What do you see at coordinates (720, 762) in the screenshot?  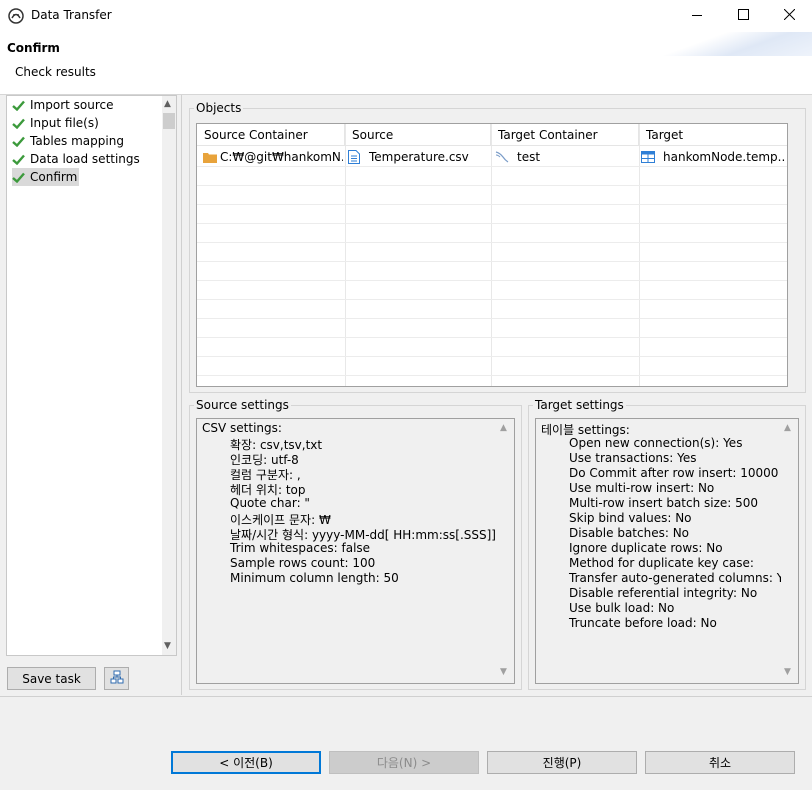 I see `cancel-button: 취소` at bounding box center [720, 762].